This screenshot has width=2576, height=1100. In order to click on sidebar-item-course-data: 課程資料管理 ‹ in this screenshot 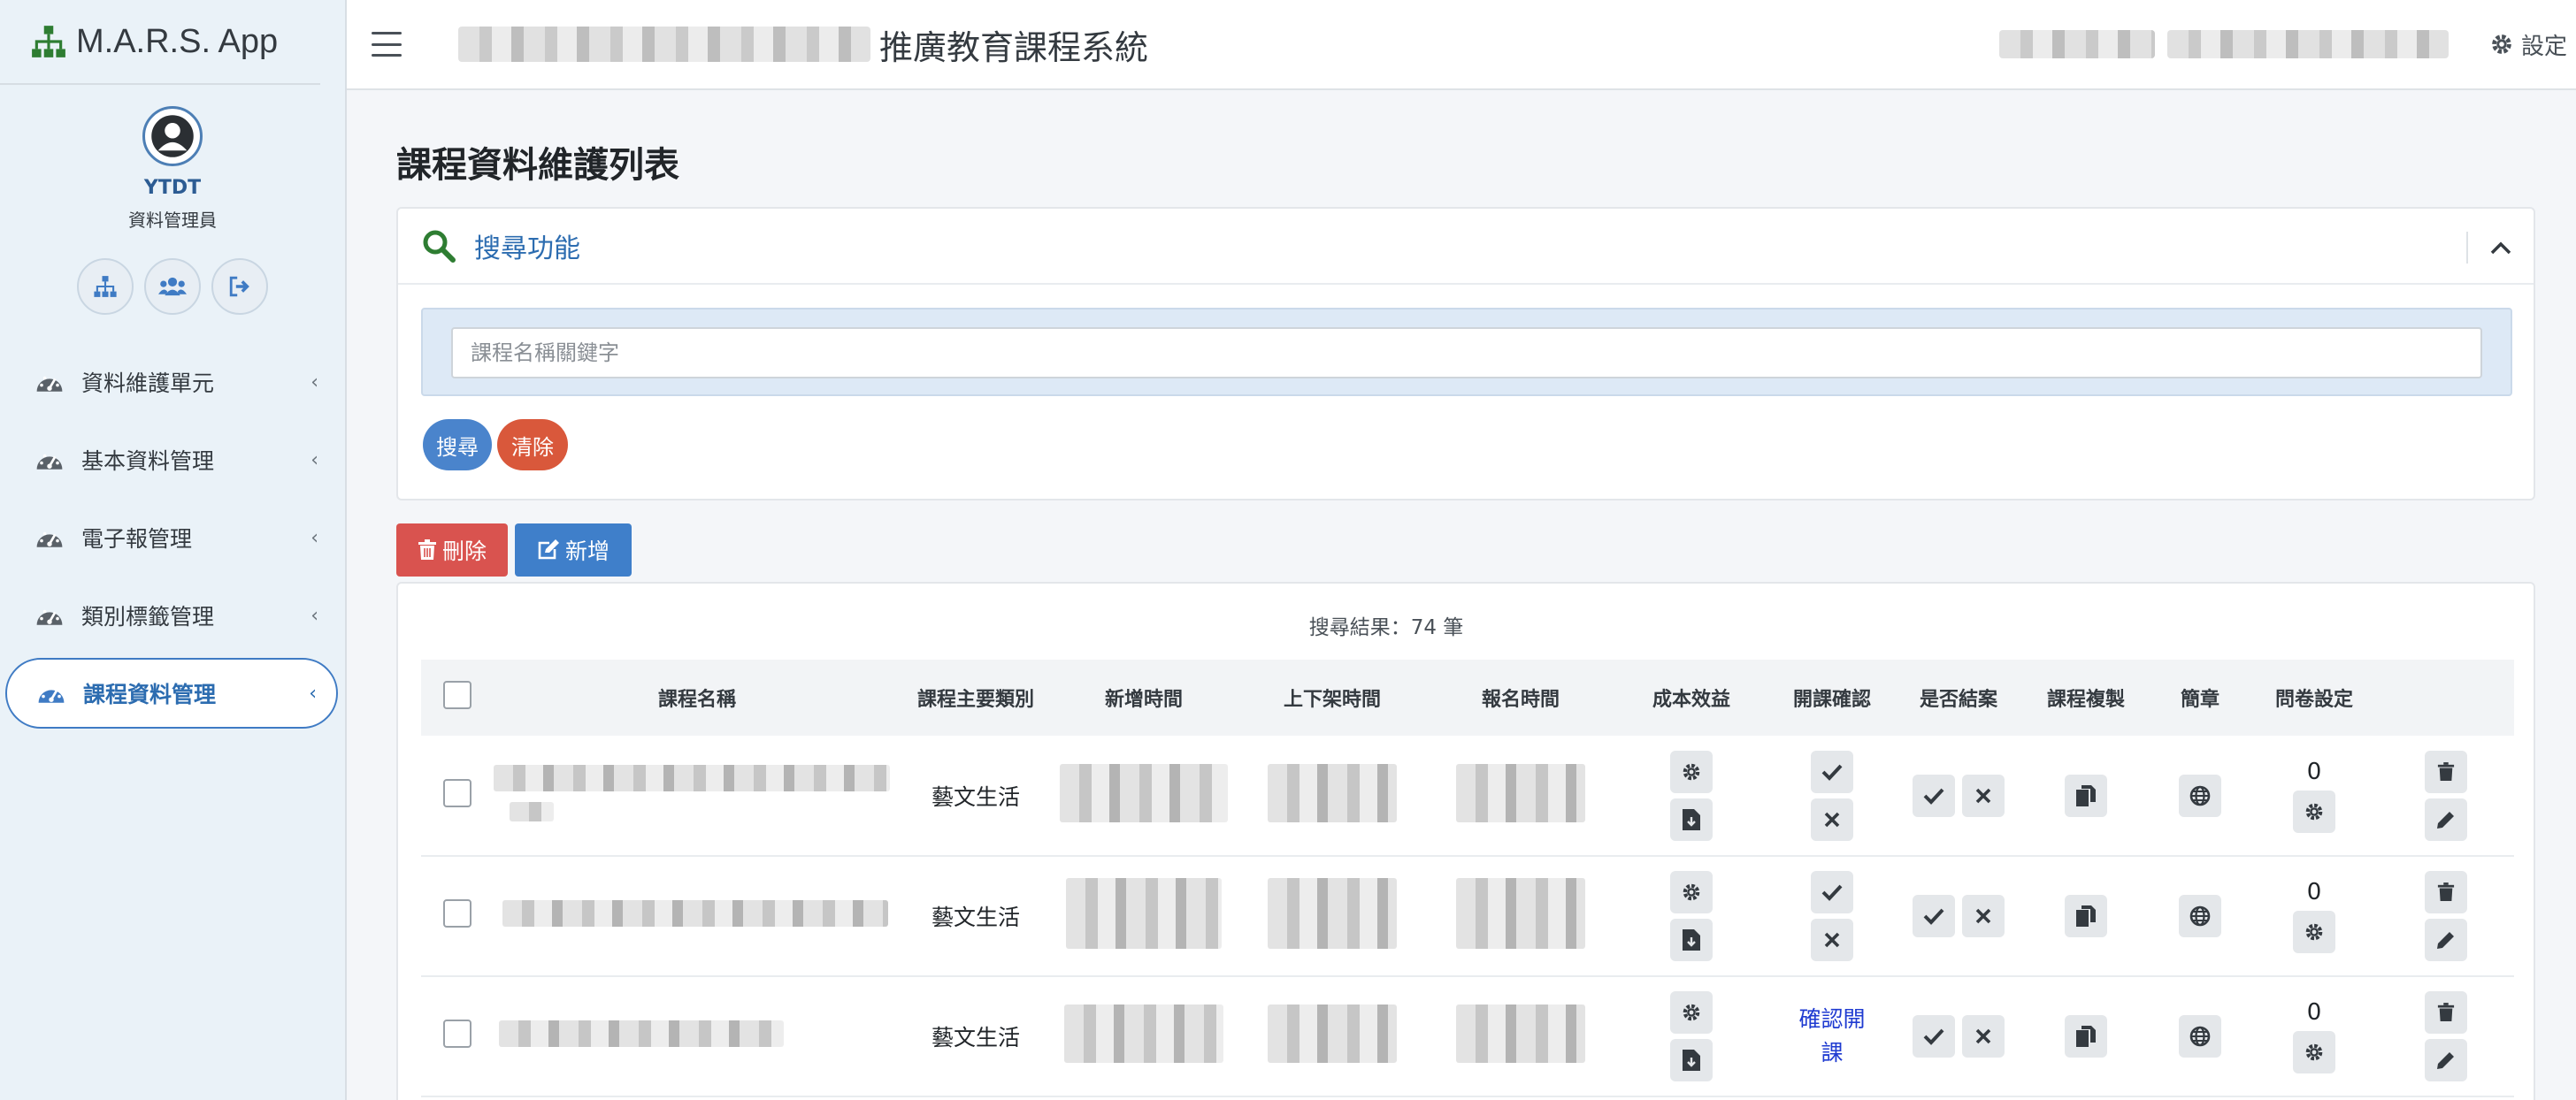, I will do `click(171, 693)`.